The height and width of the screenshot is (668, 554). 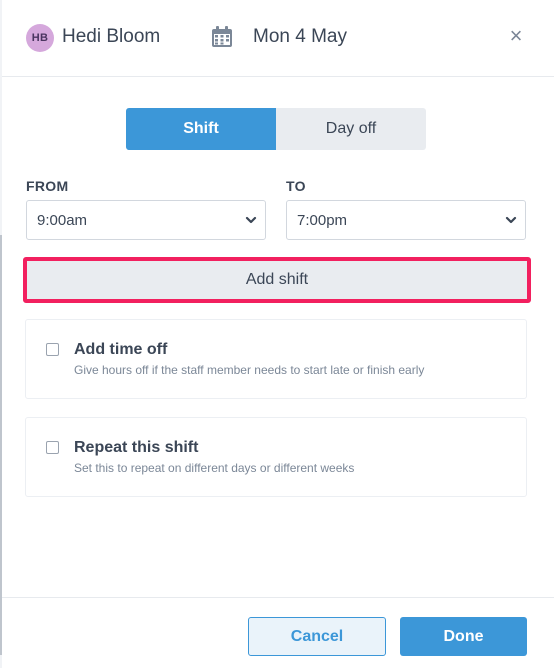 I want to click on to-time-select: 7:00pm, so click(x=406, y=220).